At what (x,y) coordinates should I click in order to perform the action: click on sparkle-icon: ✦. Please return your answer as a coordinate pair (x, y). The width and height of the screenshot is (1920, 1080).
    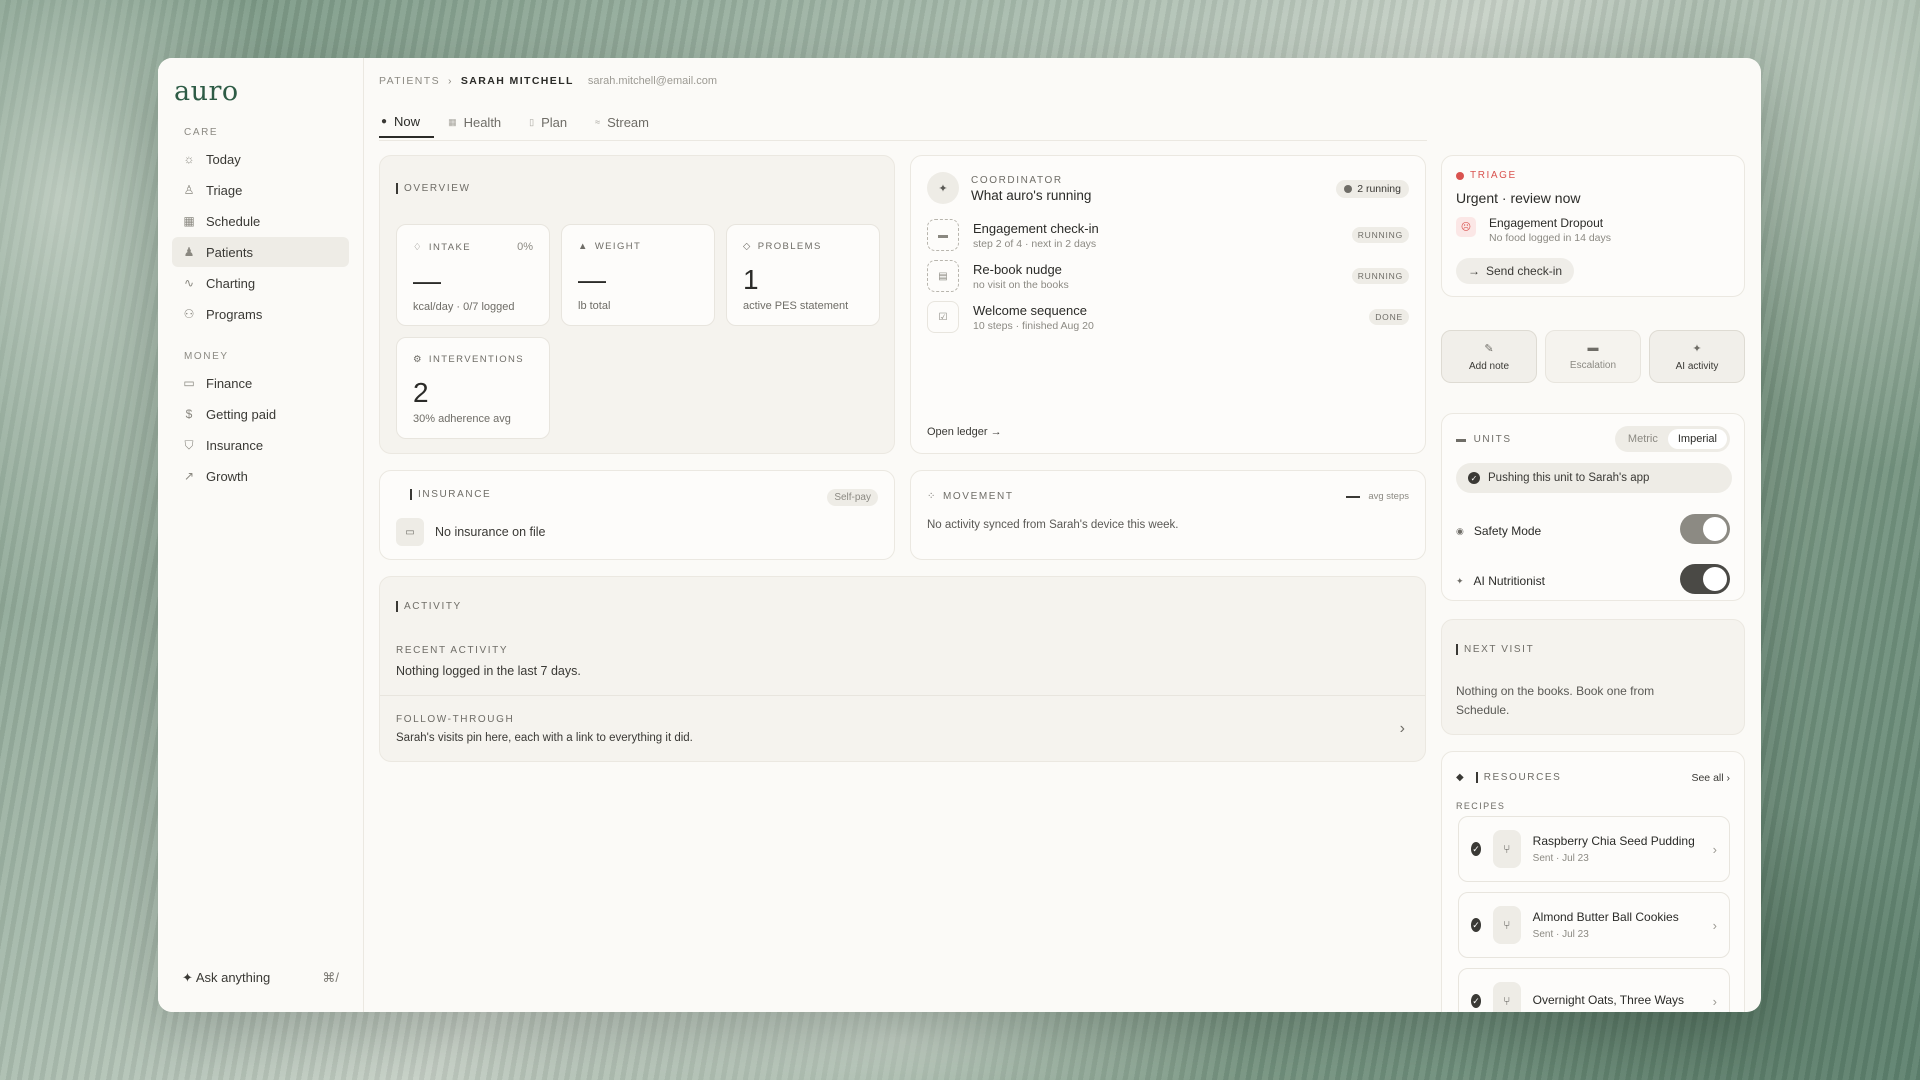
    Looking at the image, I should click on (1460, 580).